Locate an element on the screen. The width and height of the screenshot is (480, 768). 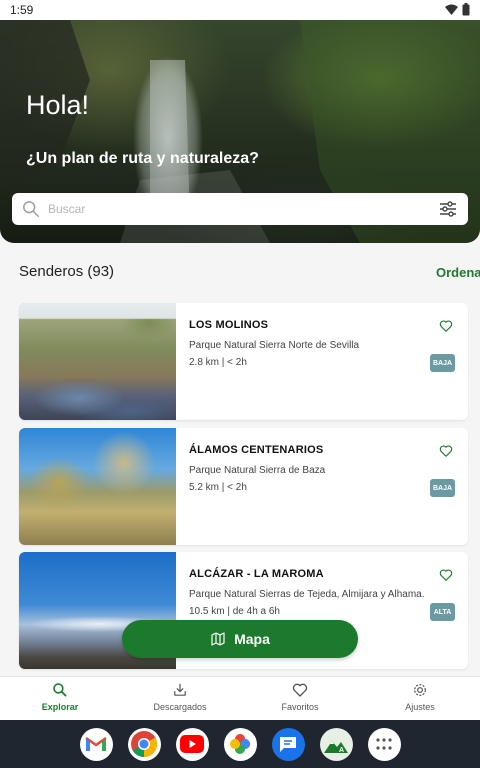
trail-park: Parque Natural Sierra de Baza is located at coordinates (257, 470).